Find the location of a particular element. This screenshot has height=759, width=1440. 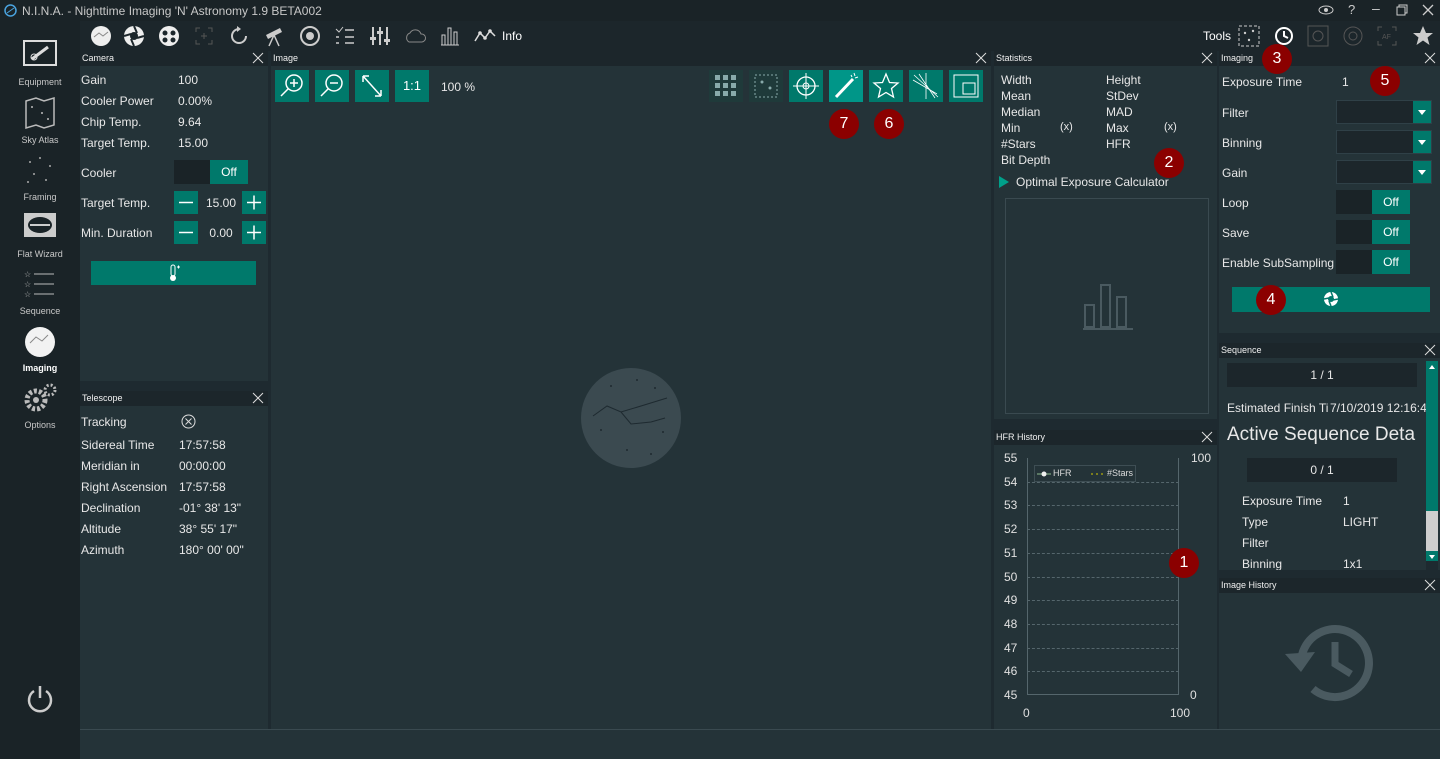

gain-dropdown is located at coordinates (1384, 172).